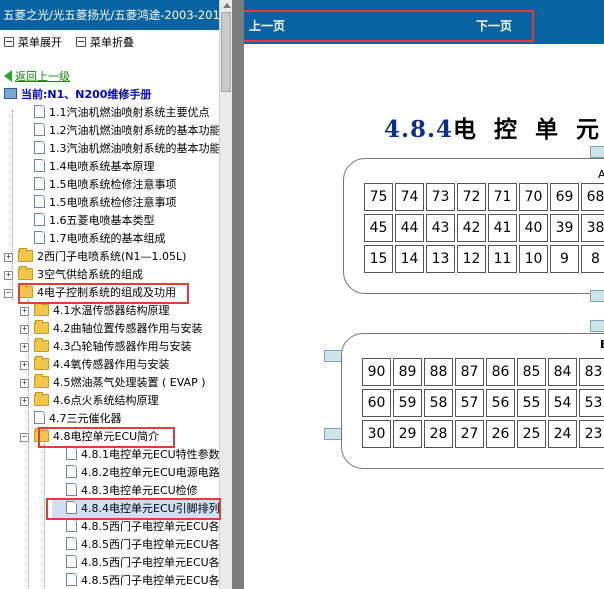 This screenshot has width=604, height=589. Describe the element at coordinates (102, 220) in the screenshot. I see `tree-item-label: 1.6五菱电喷基本类型` at that location.